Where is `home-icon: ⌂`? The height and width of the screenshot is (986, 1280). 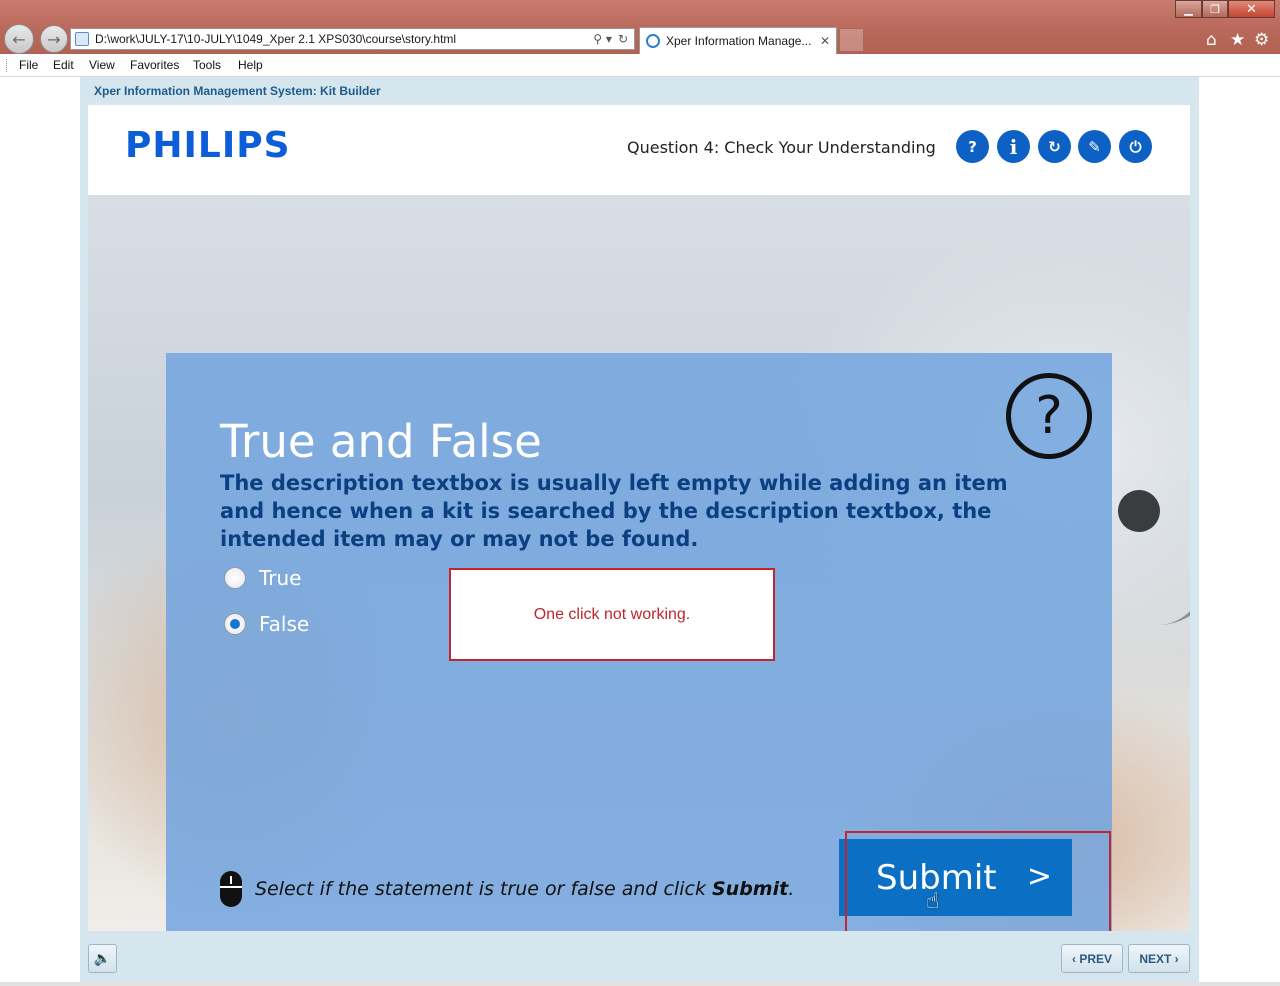
home-icon: ⌂ is located at coordinates (1211, 40).